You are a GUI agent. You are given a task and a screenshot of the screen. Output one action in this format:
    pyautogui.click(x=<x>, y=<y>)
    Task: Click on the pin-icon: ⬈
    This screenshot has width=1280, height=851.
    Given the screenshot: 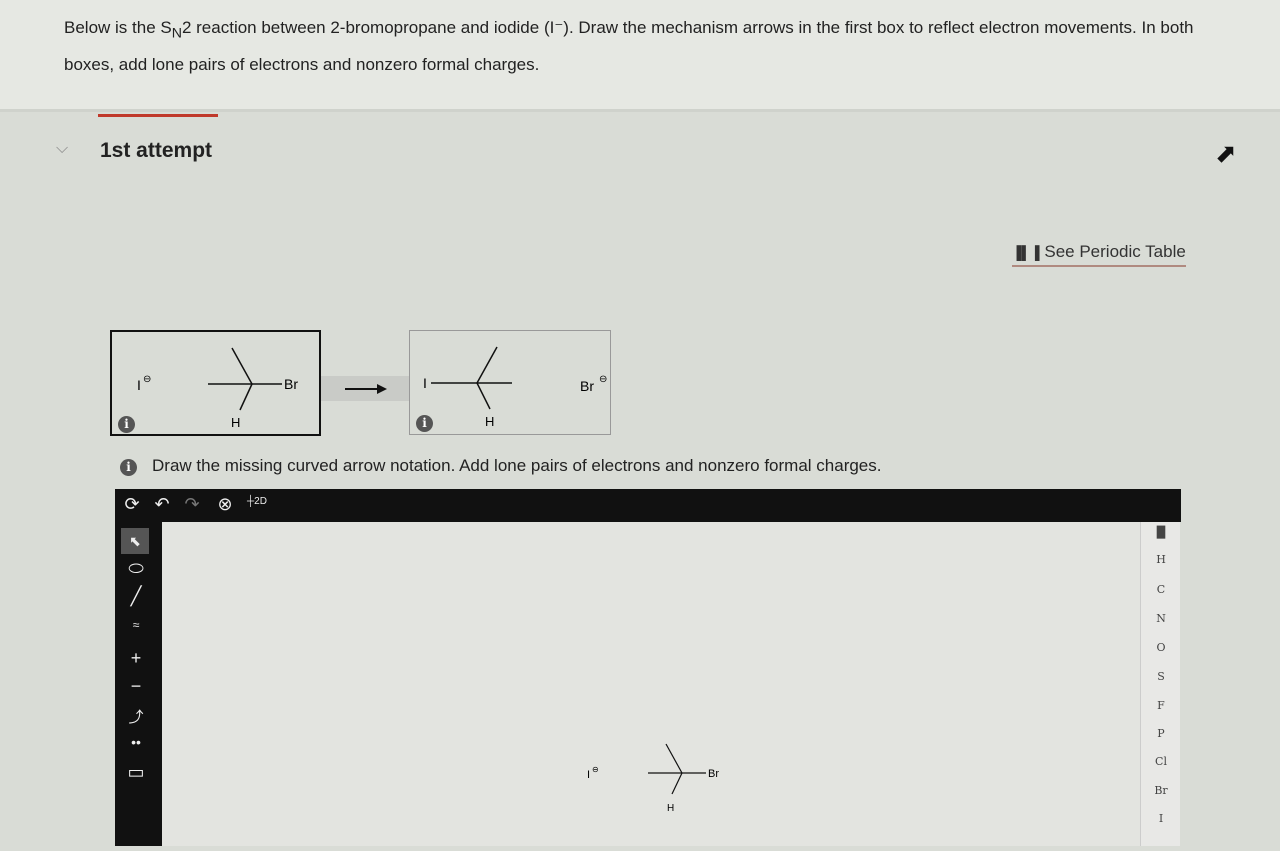 What is the action you would take?
    pyautogui.click(x=1226, y=153)
    